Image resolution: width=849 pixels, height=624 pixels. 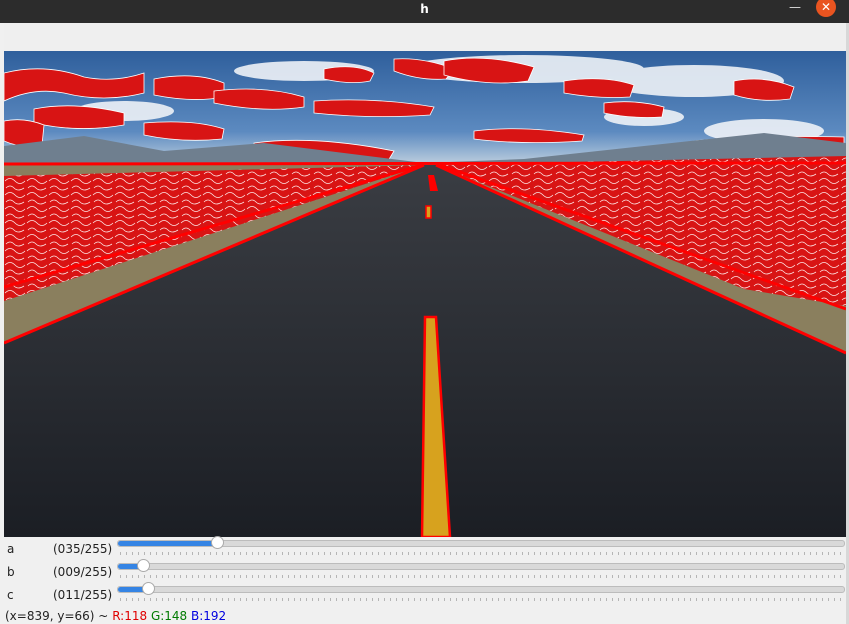 I want to click on status-readout: (x=839, y=66) ~ R:118 G:148 B:192, so click(x=115, y=616).